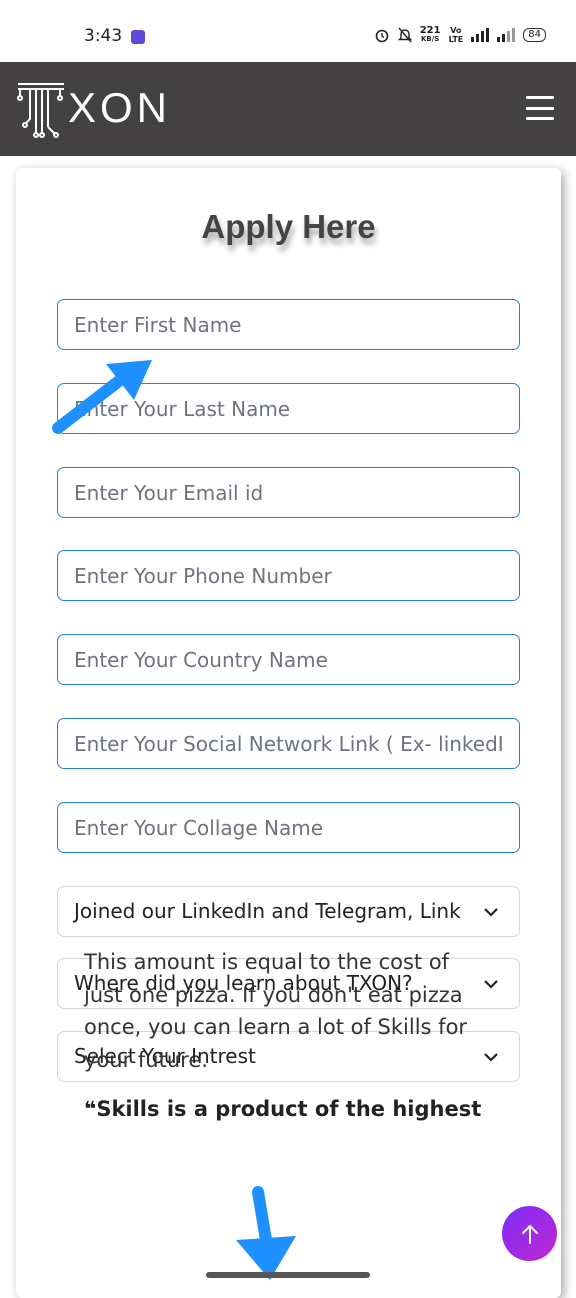  I want to click on menu-button, so click(540, 108).